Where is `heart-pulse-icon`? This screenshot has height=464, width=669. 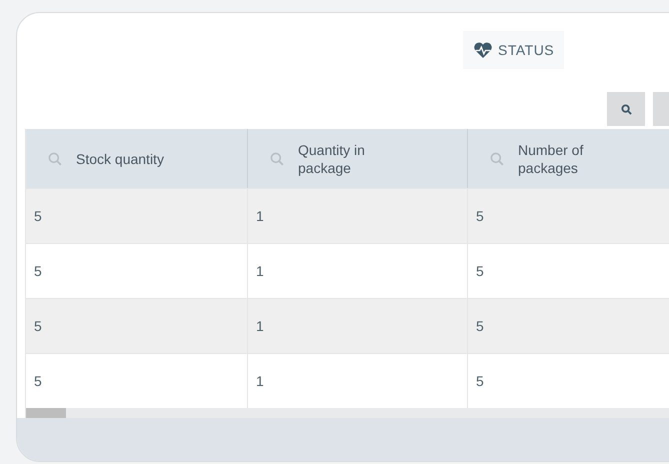 heart-pulse-icon is located at coordinates (483, 50).